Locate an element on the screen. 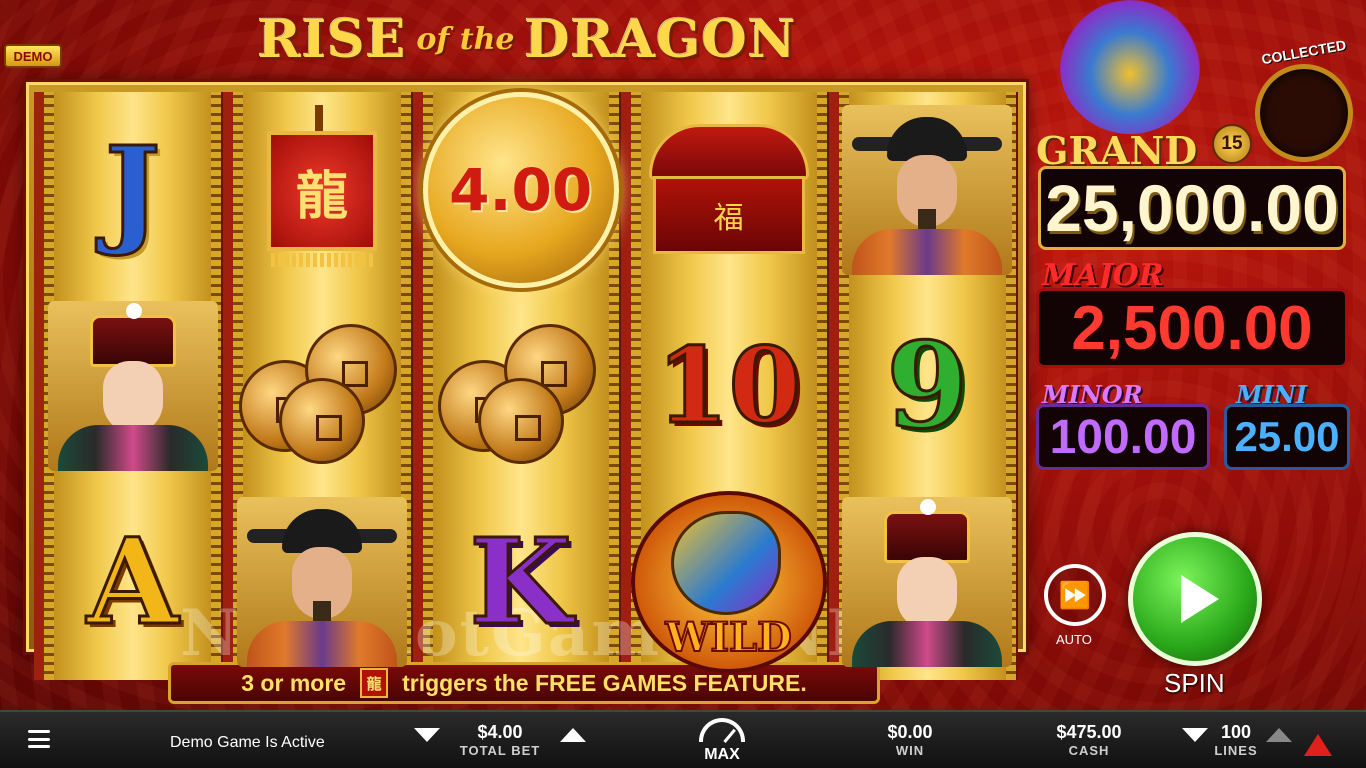 This screenshot has height=768, width=1366. lines-value: 100 is located at coordinates (1236, 732).